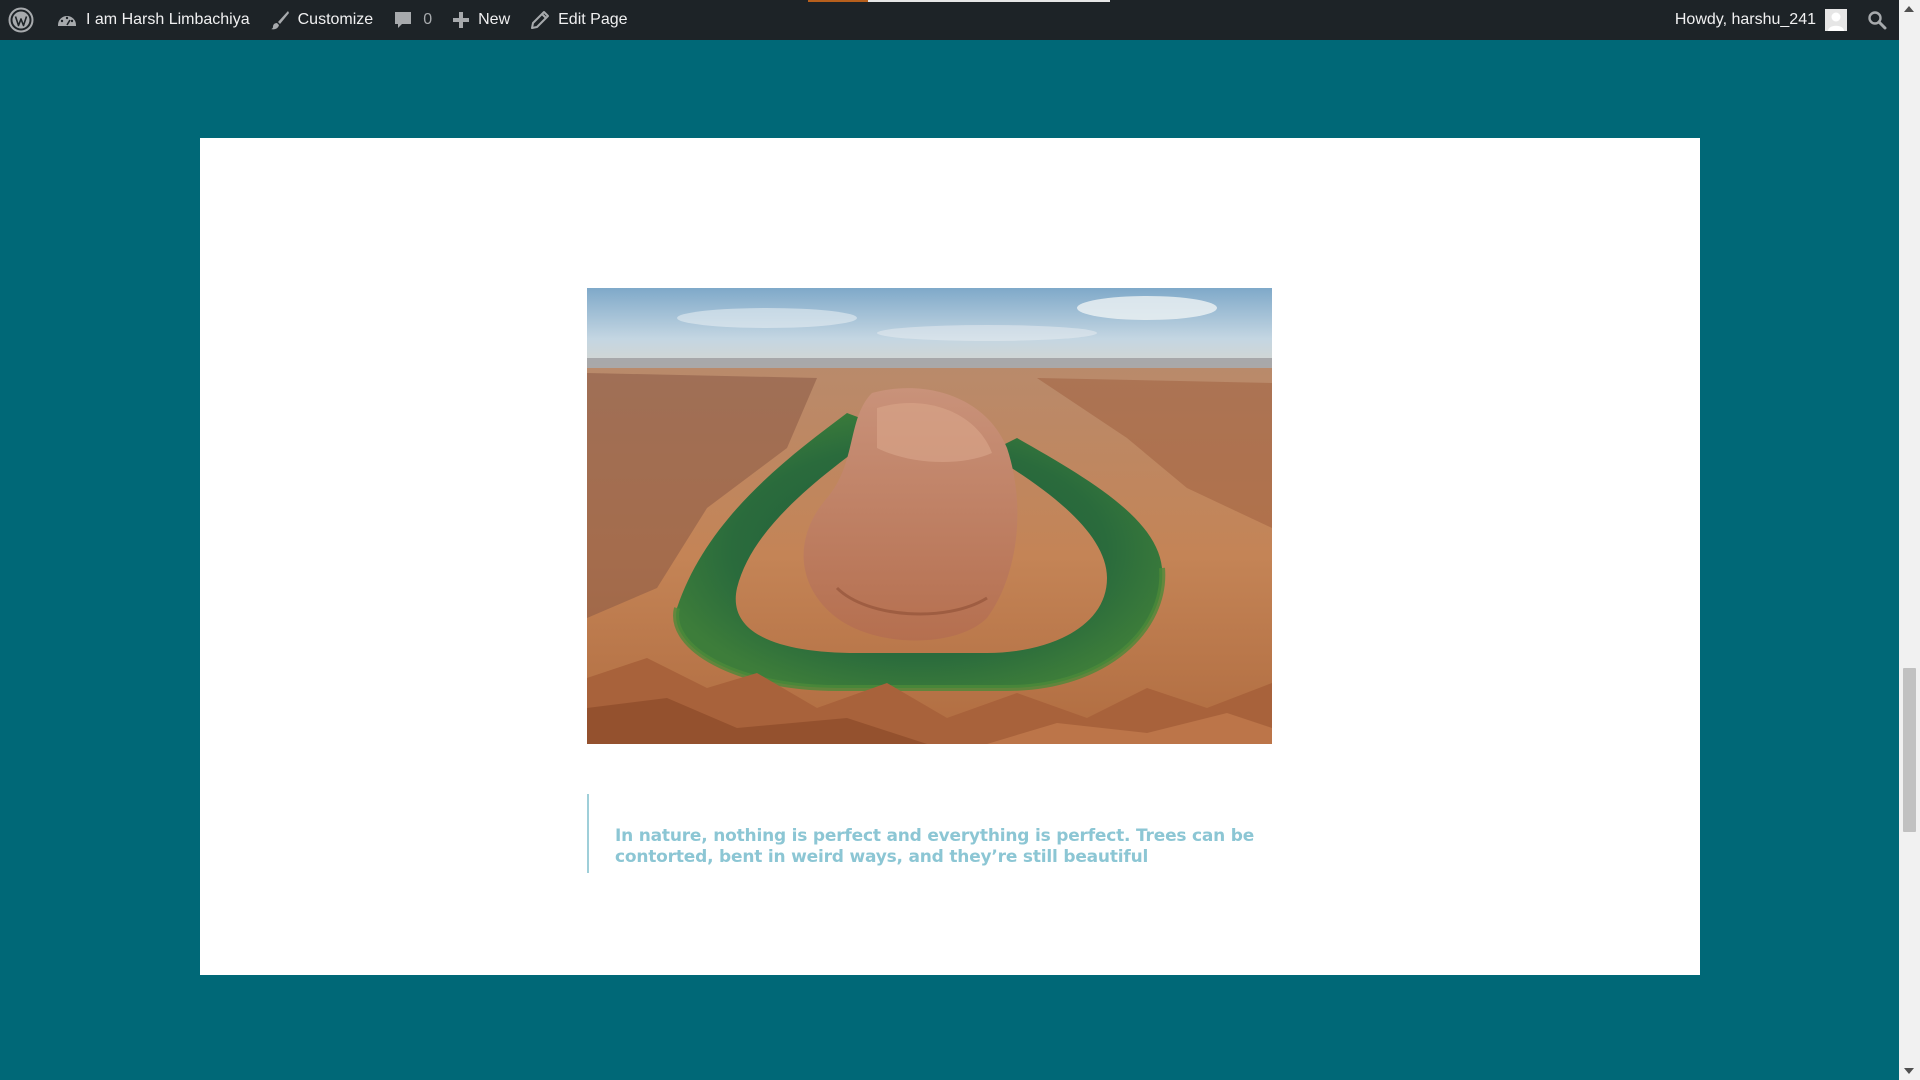 This screenshot has height=1080, width=1920. What do you see at coordinates (67, 20) in the screenshot?
I see `dashboard-gauge-icon` at bounding box center [67, 20].